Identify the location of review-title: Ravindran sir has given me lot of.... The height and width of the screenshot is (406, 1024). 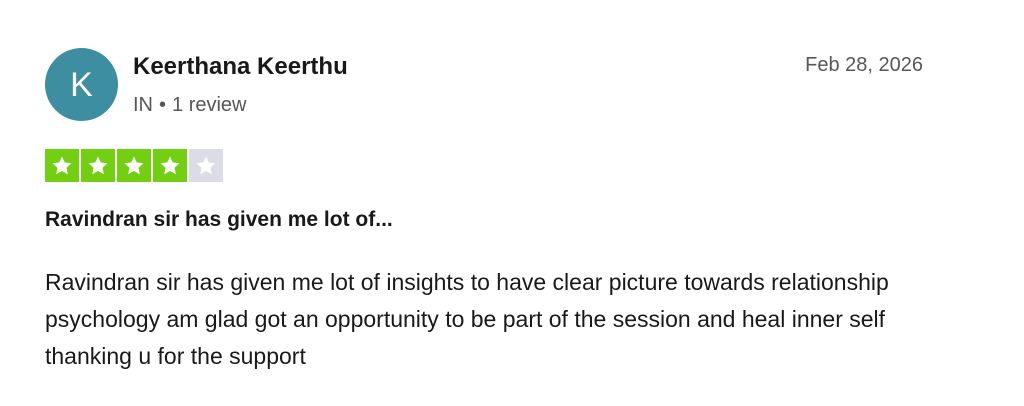
(219, 220).